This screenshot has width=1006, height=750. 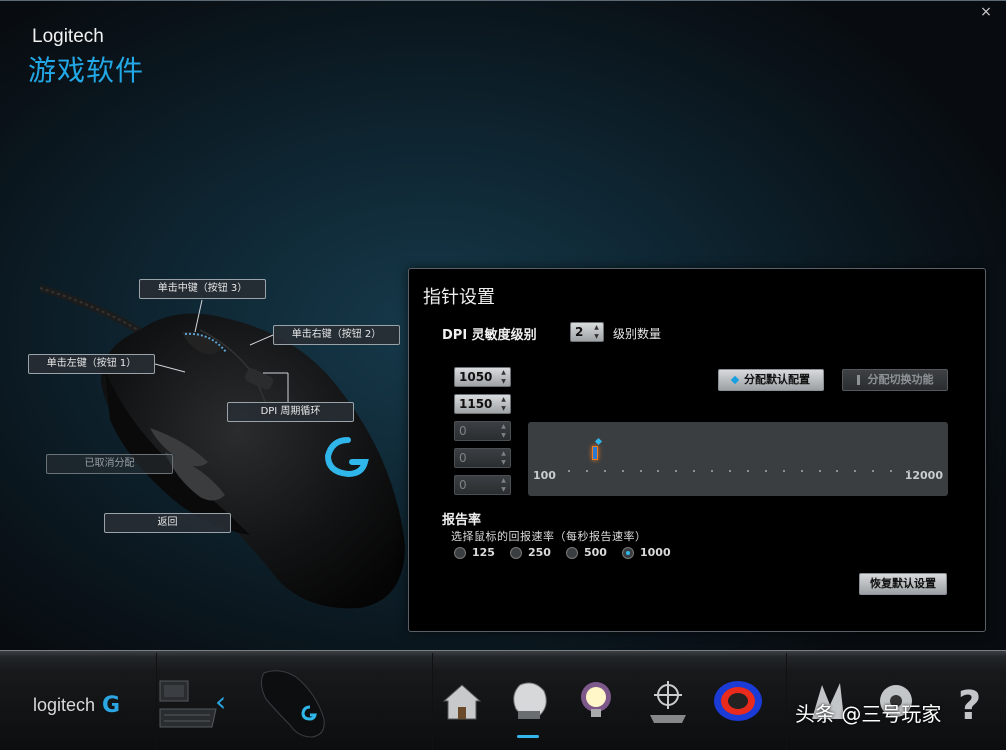 What do you see at coordinates (463, 458) in the screenshot?
I see `dpi-level-4-value: 0` at bounding box center [463, 458].